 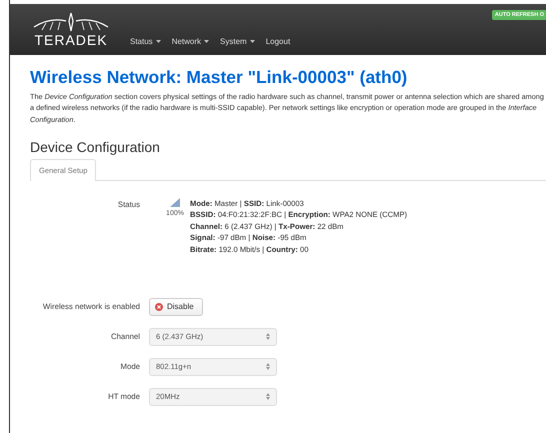 What do you see at coordinates (175, 202) in the screenshot?
I see `signal-icon` at bounding box center [175, 202].